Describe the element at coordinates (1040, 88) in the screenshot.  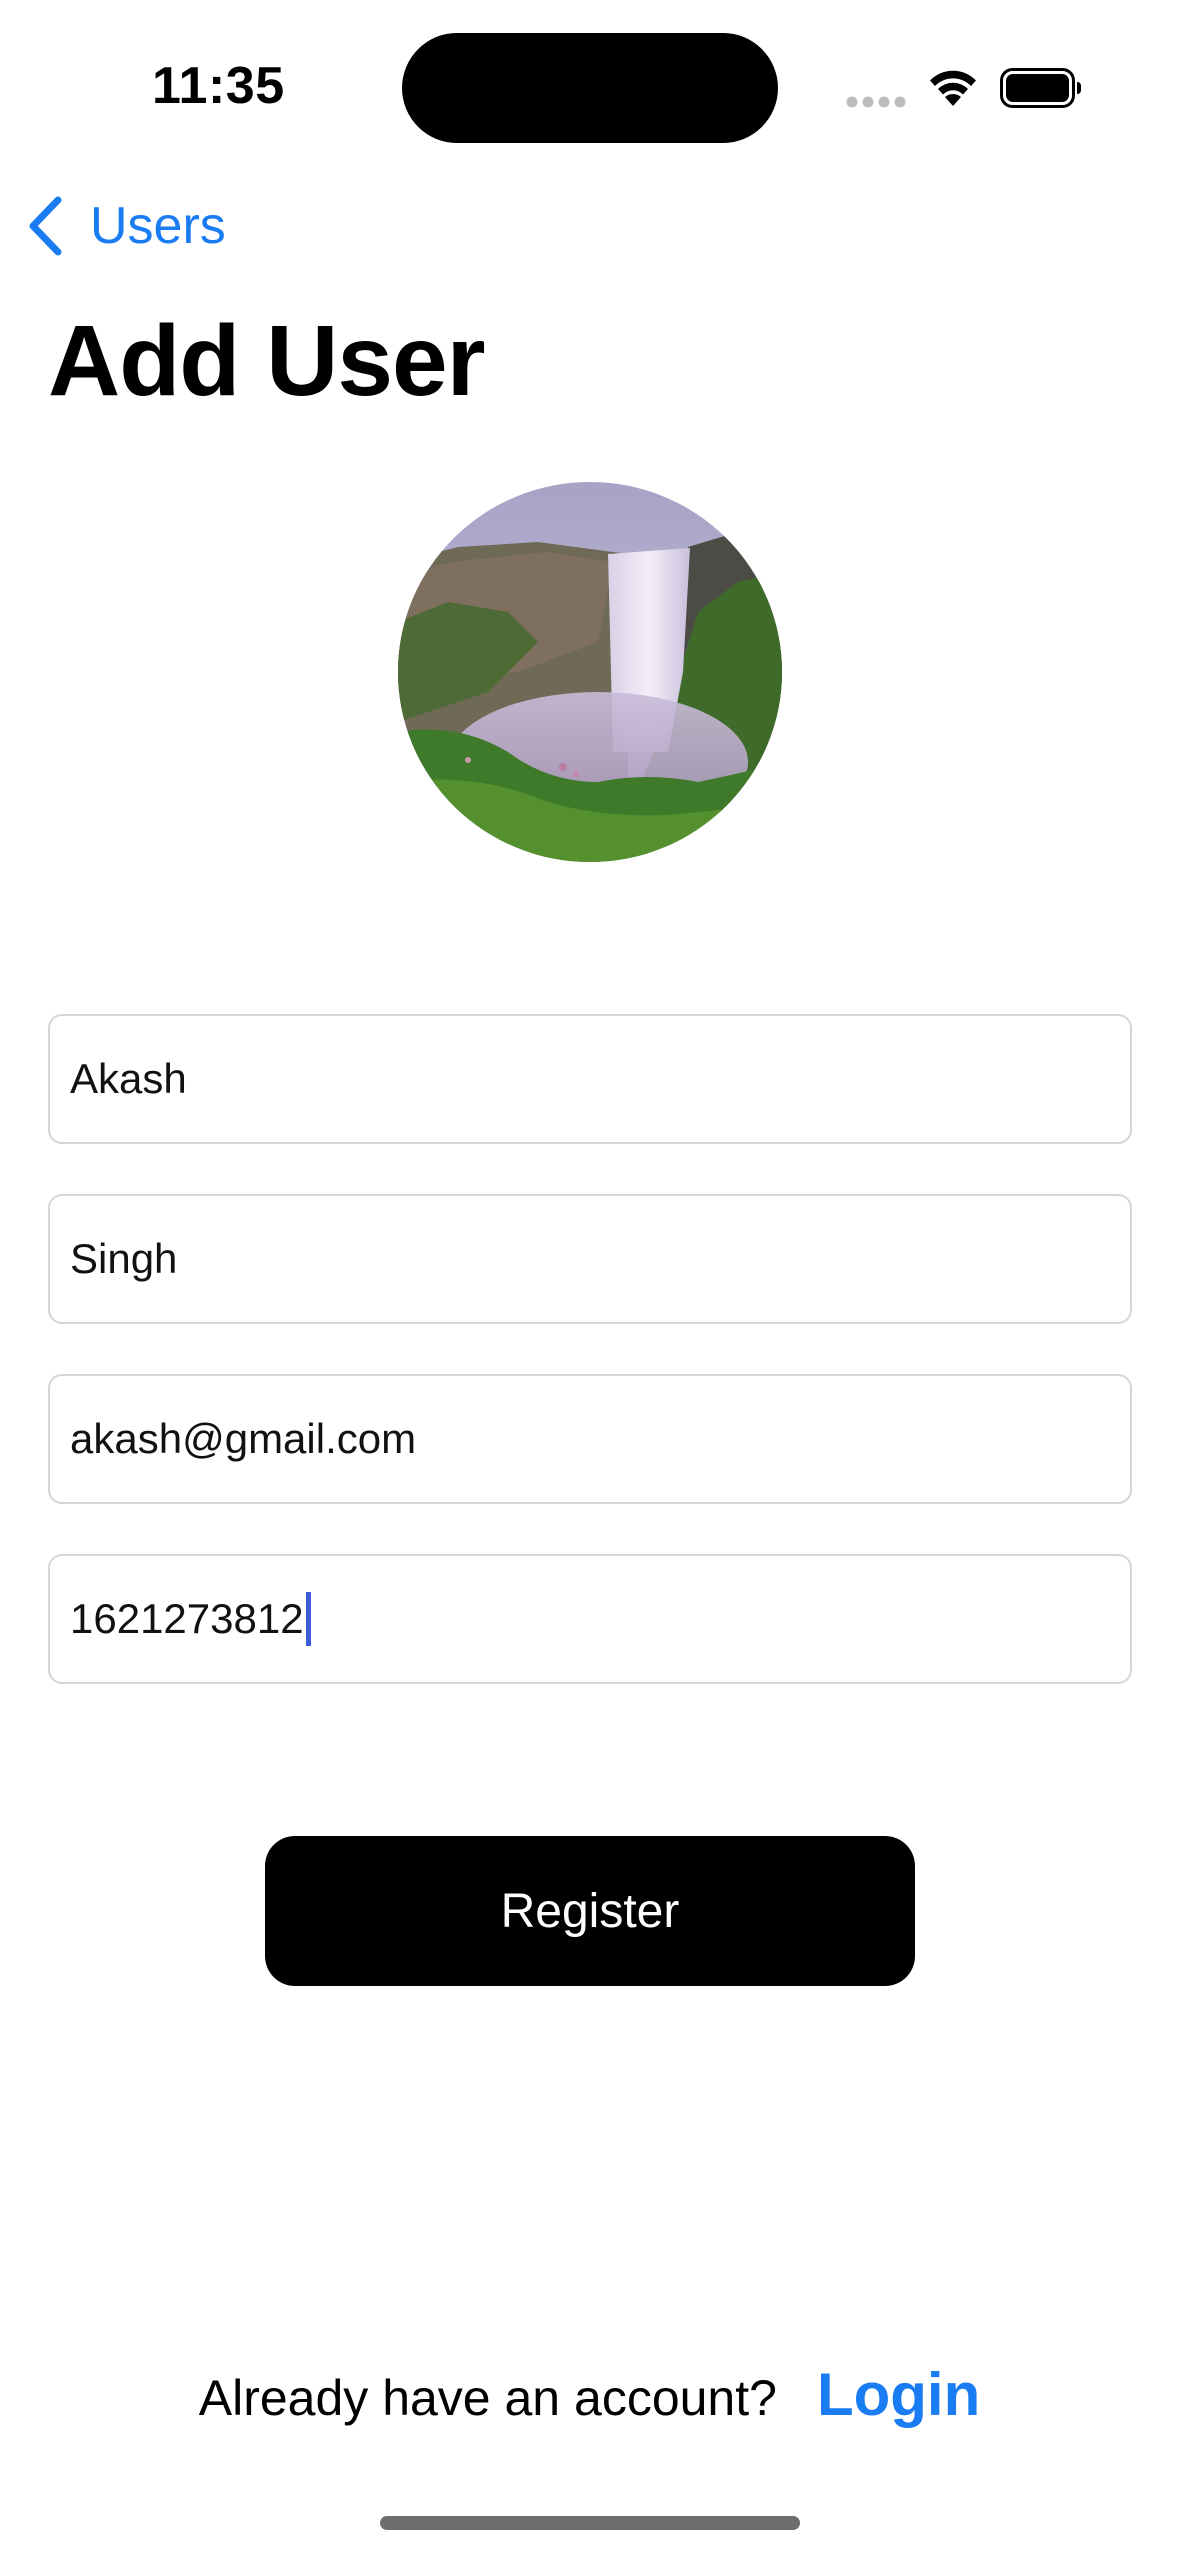
I see `battery-icon` at that location.